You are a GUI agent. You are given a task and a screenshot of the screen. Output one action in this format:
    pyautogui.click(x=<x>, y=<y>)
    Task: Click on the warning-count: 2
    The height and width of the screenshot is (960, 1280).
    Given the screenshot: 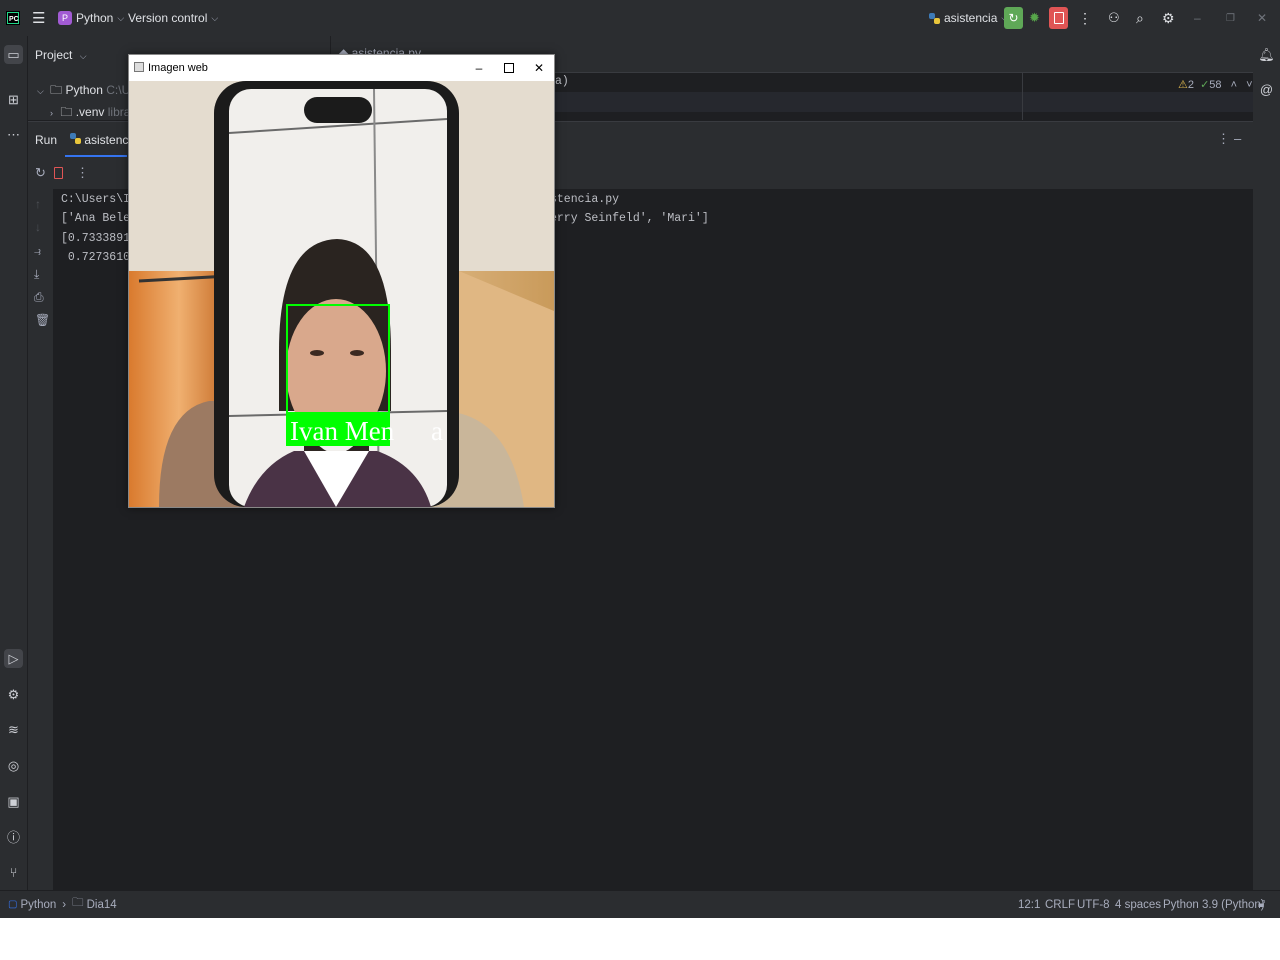 What is the action you would take?
    pyautogui.click(x=1190, y=85)
    